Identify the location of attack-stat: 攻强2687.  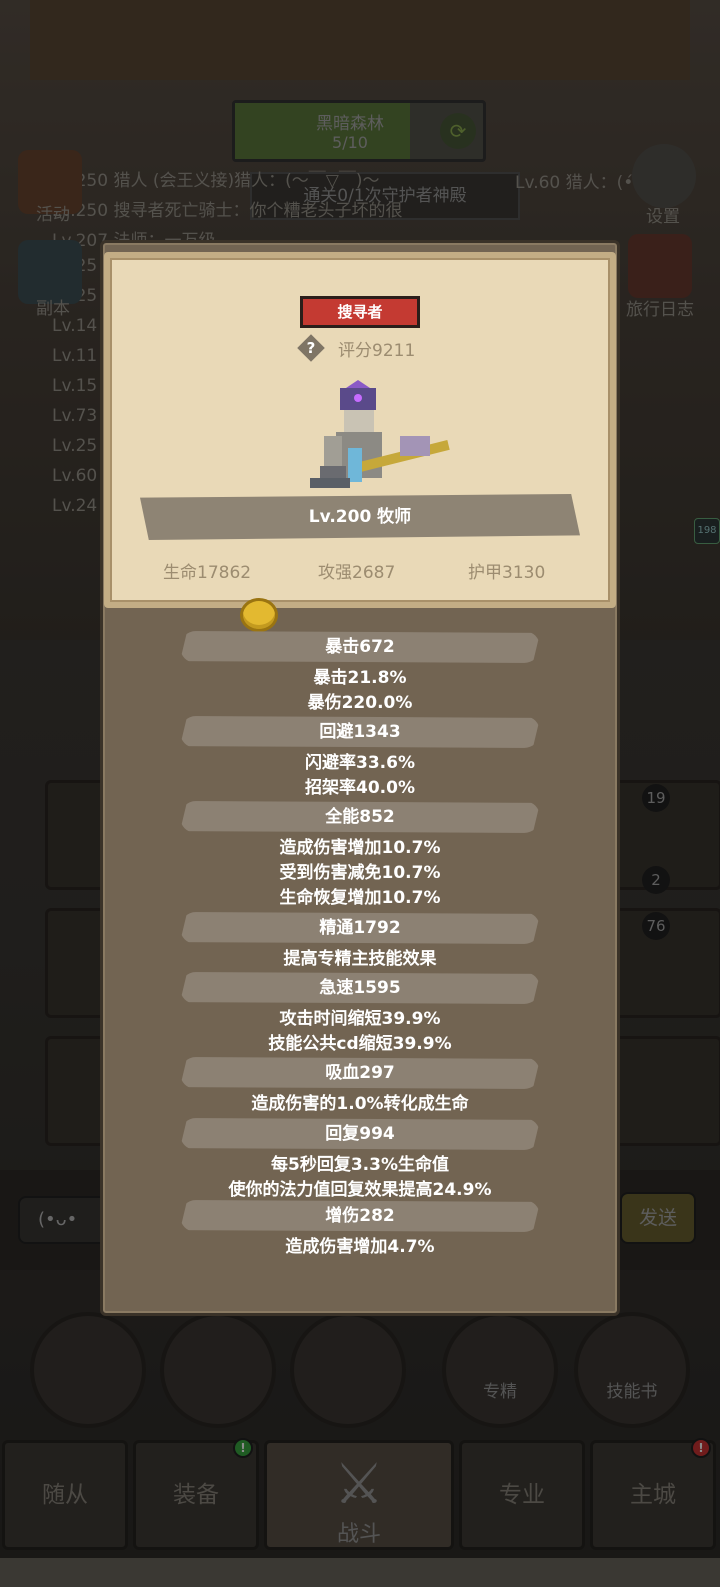
(357, 573).